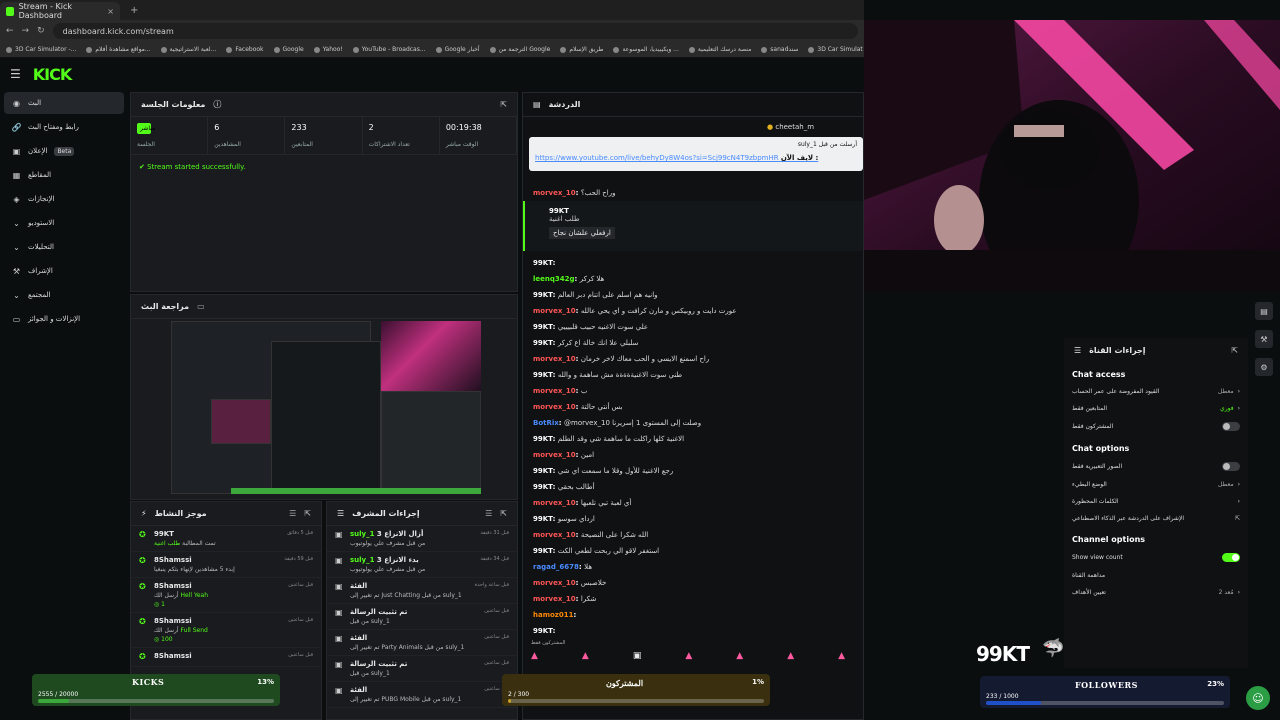  I want to click on chat-message: 99KT: ارداي سوسو, so click(564, 519).